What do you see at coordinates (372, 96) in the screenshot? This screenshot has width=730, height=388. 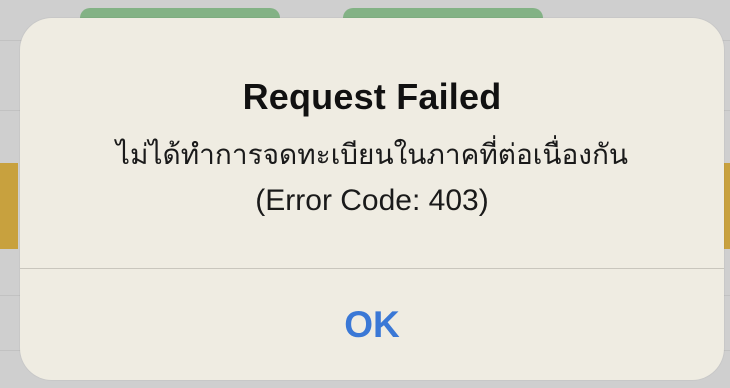 I see `alert-title: Request Failed` at bounding box center [372, 96].